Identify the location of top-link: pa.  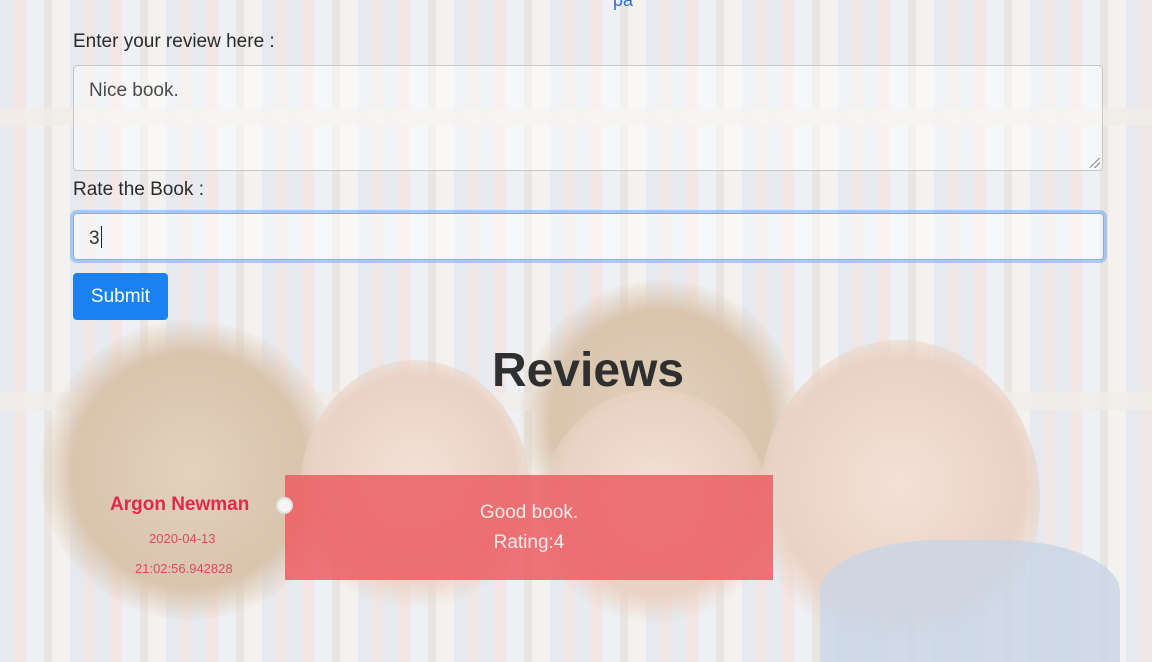
(623, 5).